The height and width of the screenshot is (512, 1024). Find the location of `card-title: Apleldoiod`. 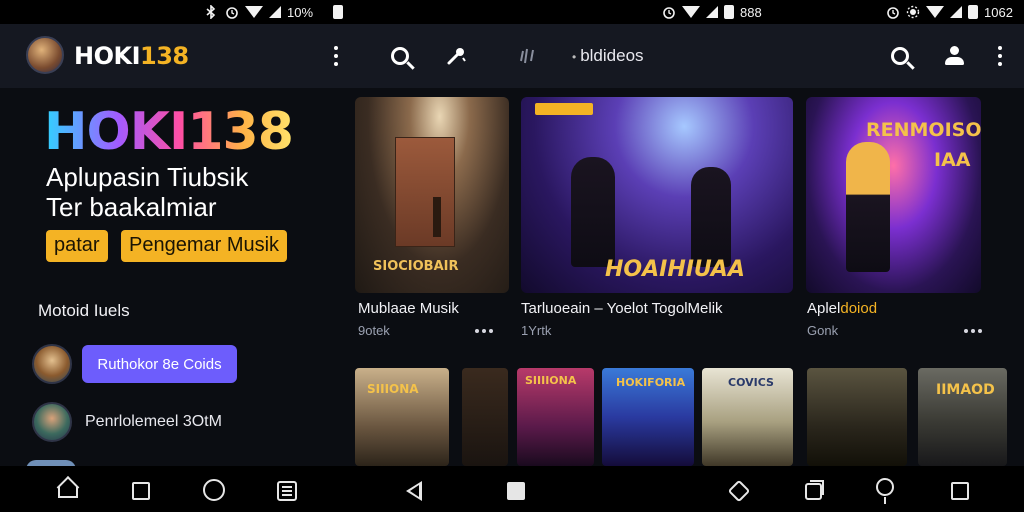

card-title: Apleldoiod is located at coordinates (842, 308).